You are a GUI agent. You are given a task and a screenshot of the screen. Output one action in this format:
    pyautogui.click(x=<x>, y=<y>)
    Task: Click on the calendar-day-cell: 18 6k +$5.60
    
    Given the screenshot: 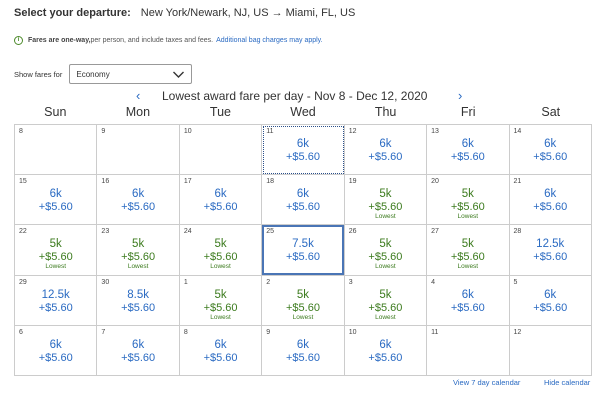 What is the action you would take?
    pyautogui.click(x=303, y=200)
    